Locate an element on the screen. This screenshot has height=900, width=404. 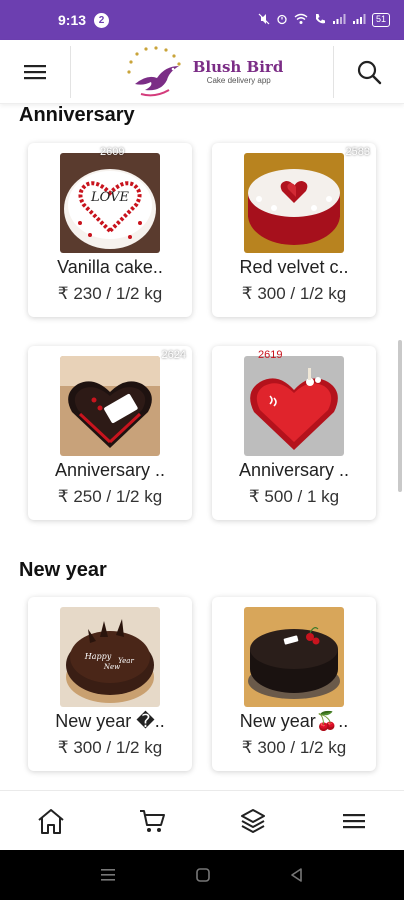
home-icon is located at coordinates (50, 821).